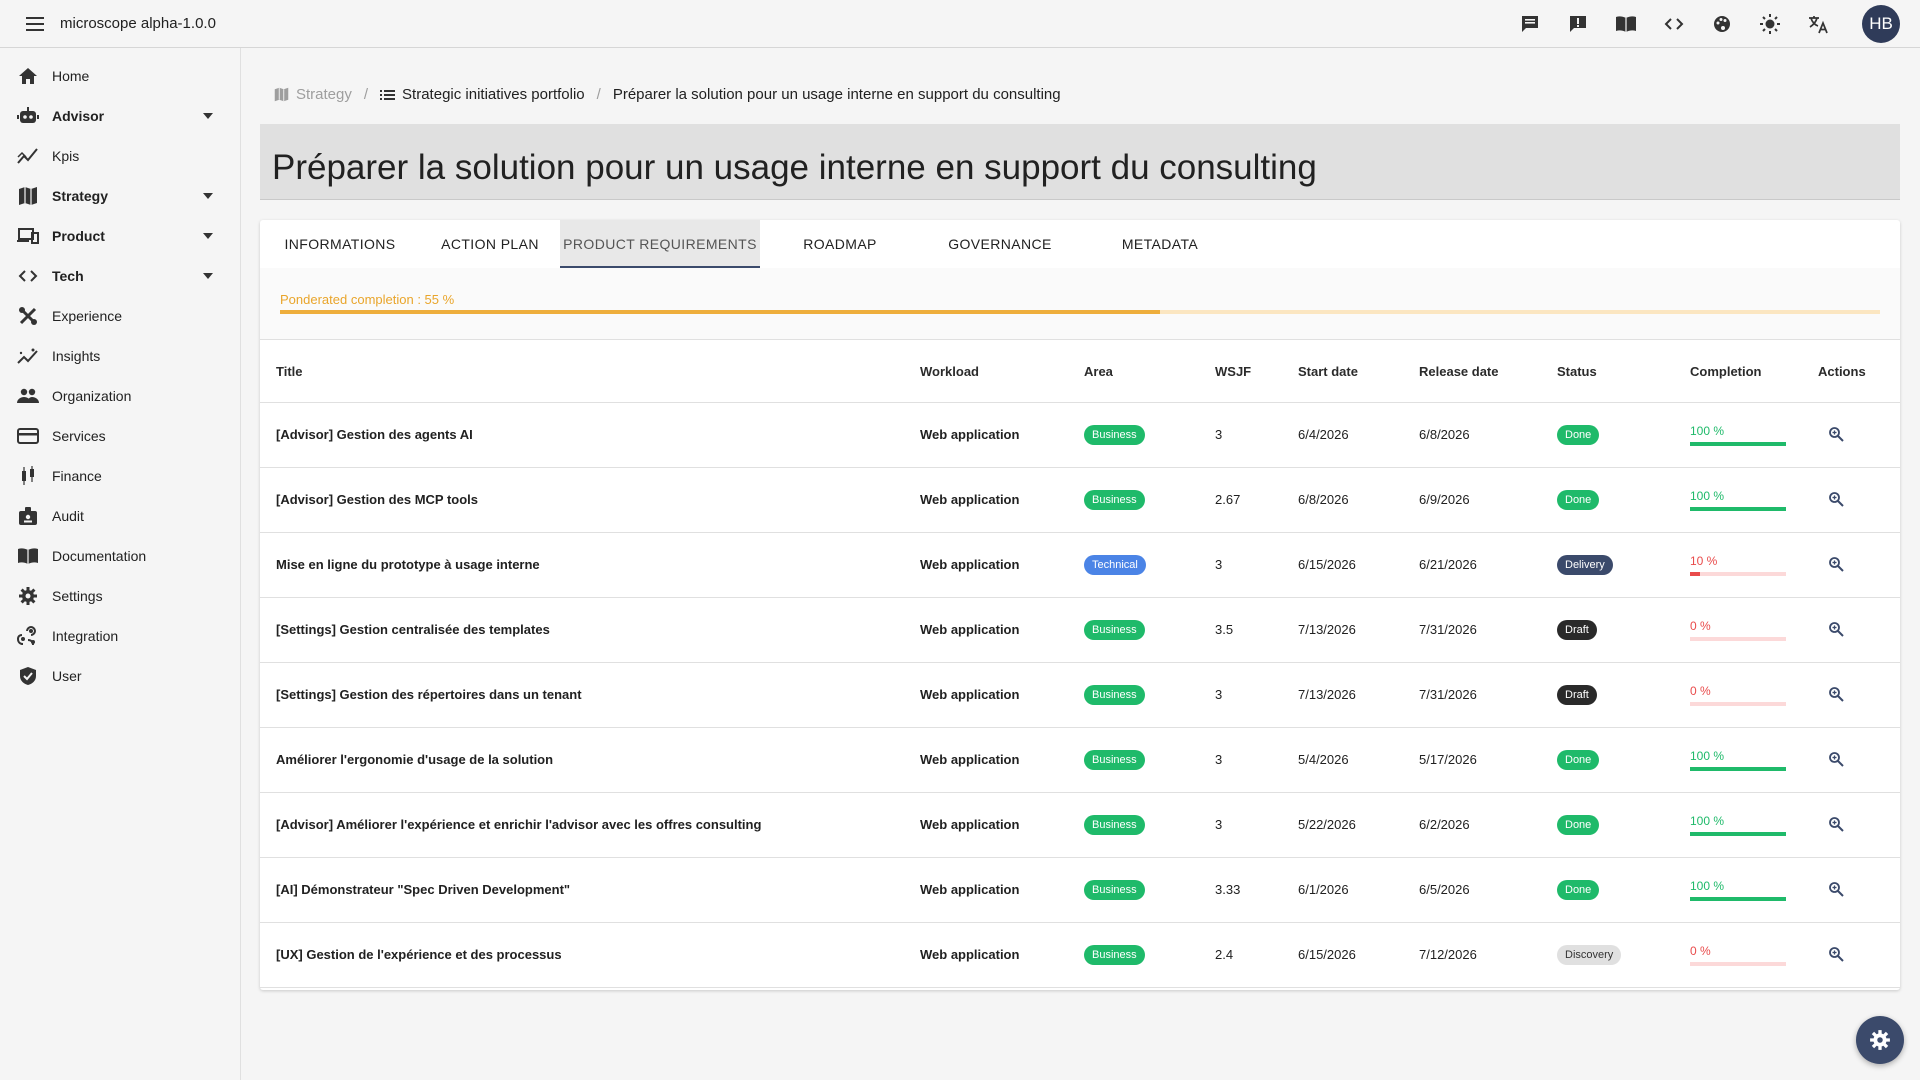 The image size is (1920, 1080). What do you see at coordinates (120, 676) in the screenshot?
I see `sidebar-item-user: User` at bounding box center [120, 676].